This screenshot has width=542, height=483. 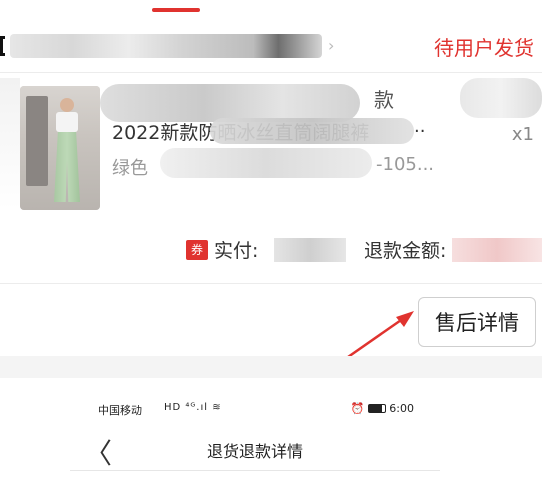 What do you see at coordinates (166, 46) in the screenshot?
I see `store-name-redacted` at bounding box center [166, 46].